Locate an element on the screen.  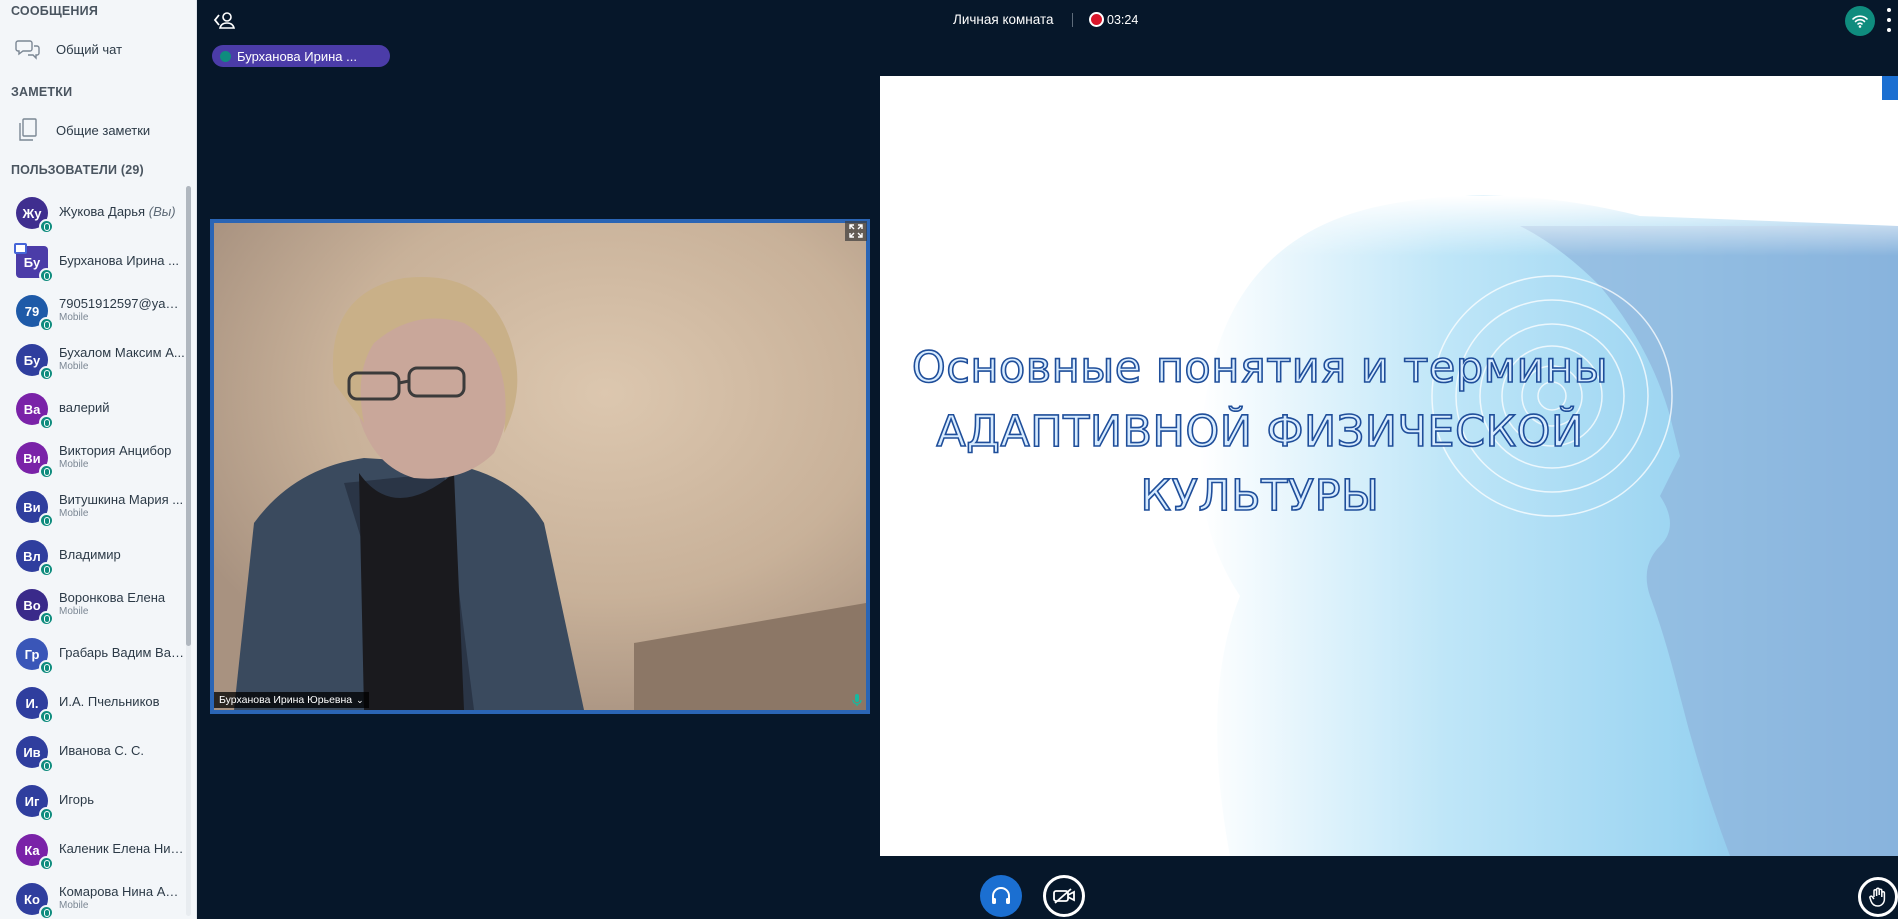
you-marker: (Вы) is located at coordinates (162, 211).